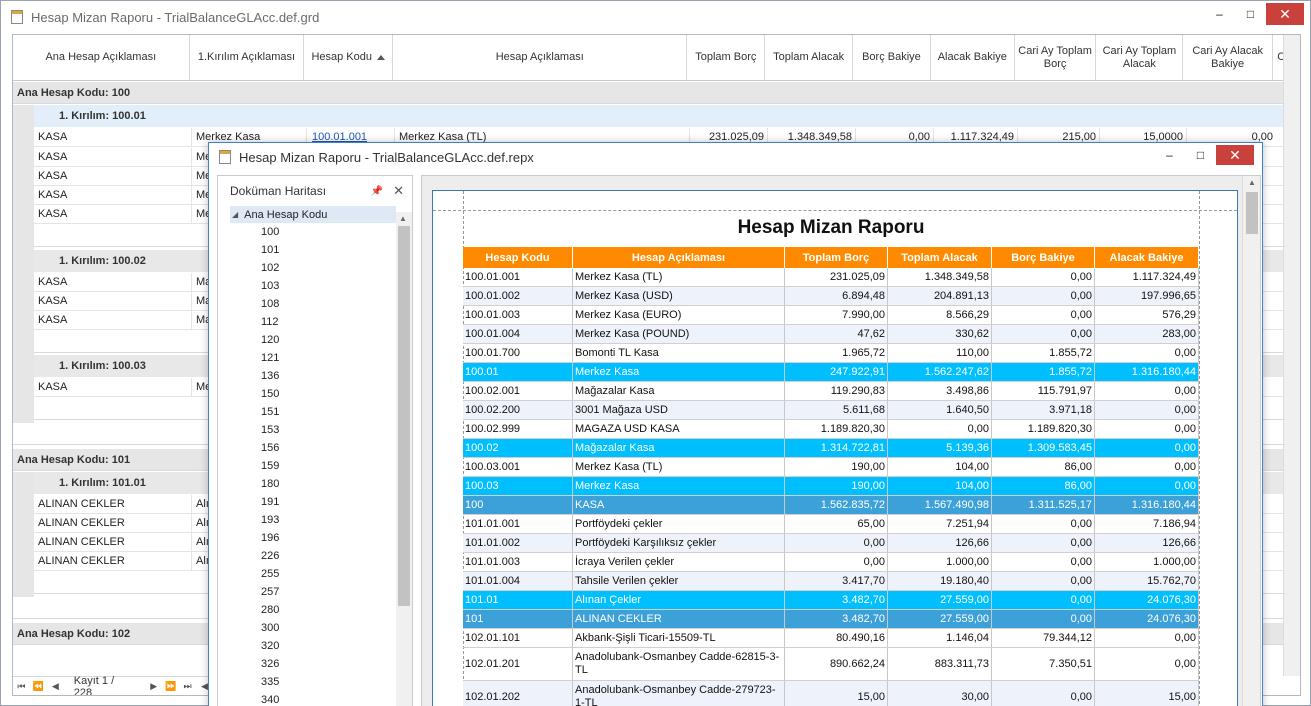  Describe the element at coordinates (315, 664) in the screenshot. I see `tree-item: 326` at that location.